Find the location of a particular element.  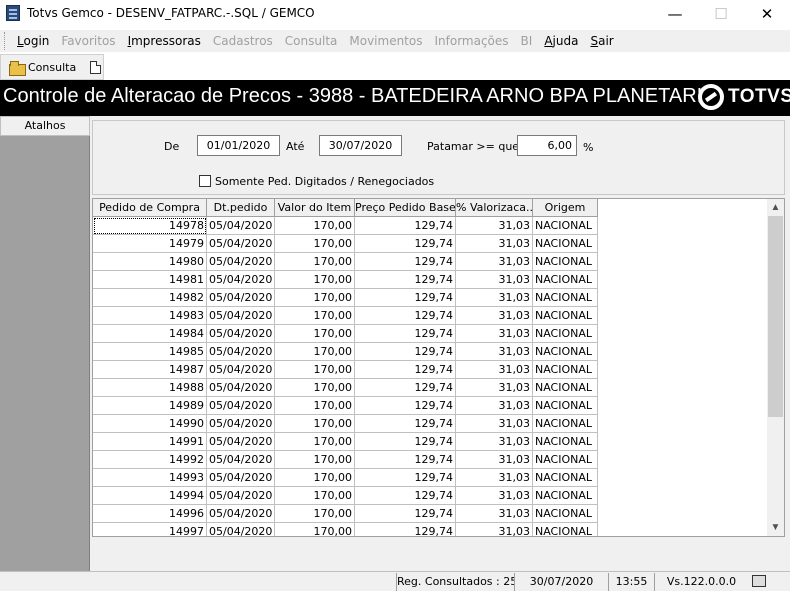

col-preco-pedido-base: Preço Pedido Base is located at coordinates (405, 208).